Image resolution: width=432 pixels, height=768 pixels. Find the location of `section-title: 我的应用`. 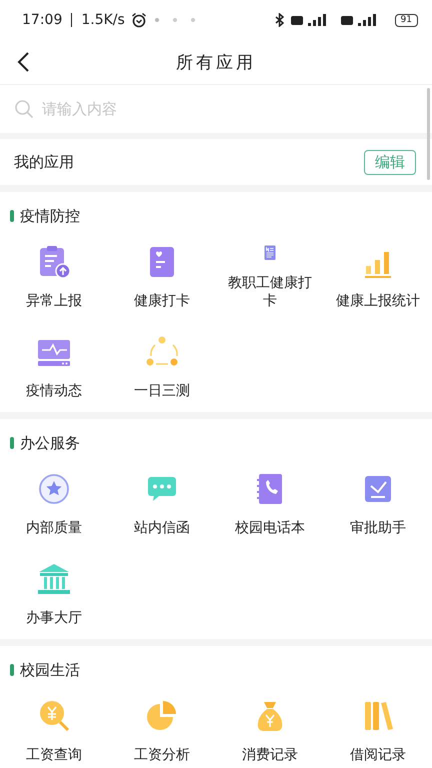

section-title: 我的应用 is located at coordinates (44, 162).